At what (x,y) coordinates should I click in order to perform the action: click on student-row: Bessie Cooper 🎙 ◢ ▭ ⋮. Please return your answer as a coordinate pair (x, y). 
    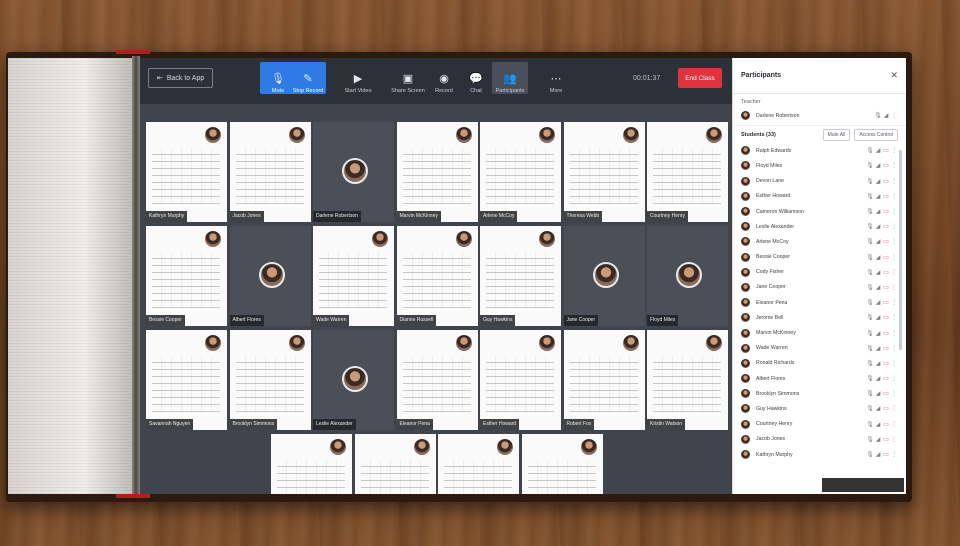
    Looking at the image, I should click on (819, 257).